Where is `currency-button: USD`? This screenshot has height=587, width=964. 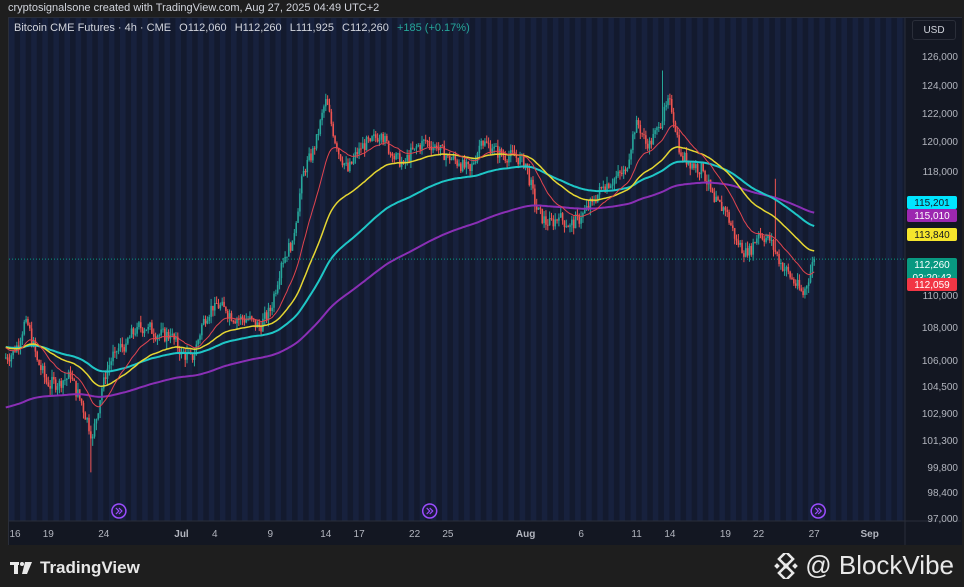 currency-button: USD is located at coordinates (934, 30).